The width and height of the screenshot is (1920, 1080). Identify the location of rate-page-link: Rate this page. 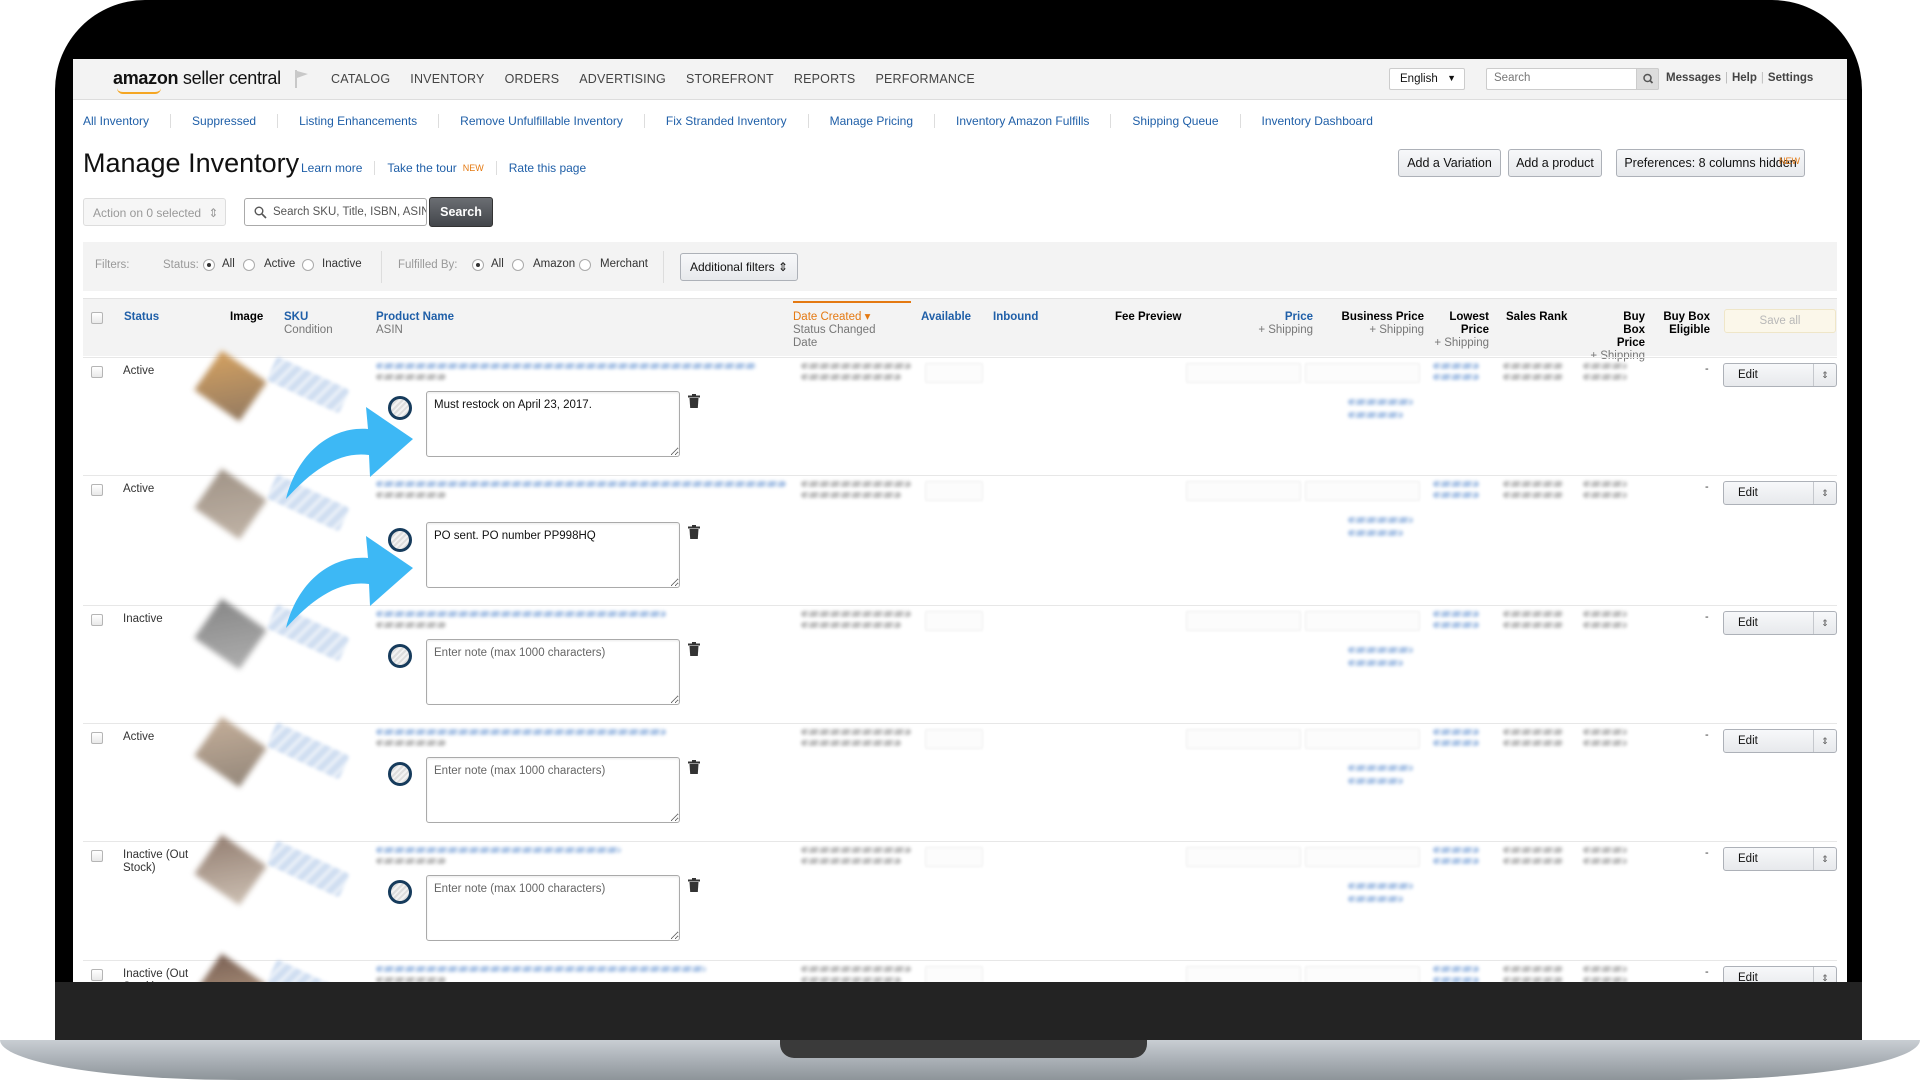
(547, 168).